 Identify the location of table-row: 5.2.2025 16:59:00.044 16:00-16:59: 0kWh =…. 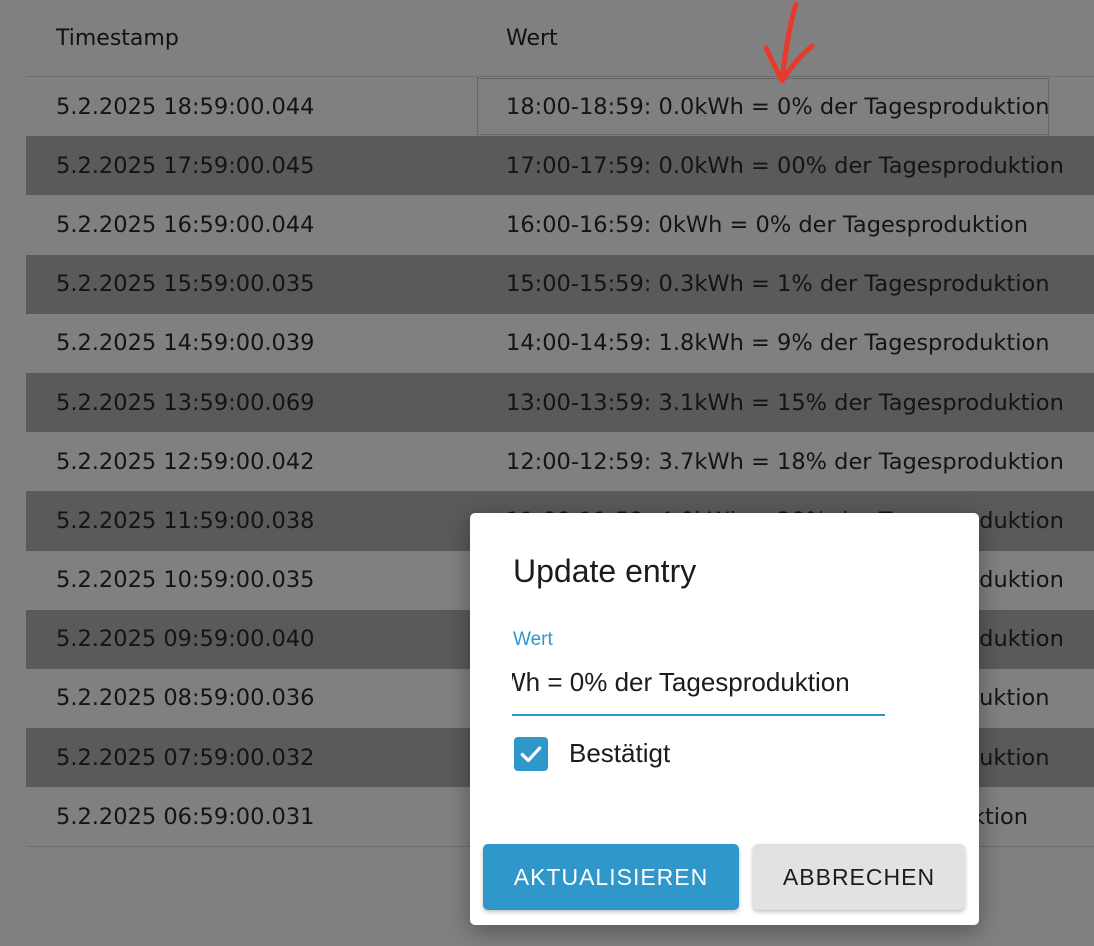
(560, 225).